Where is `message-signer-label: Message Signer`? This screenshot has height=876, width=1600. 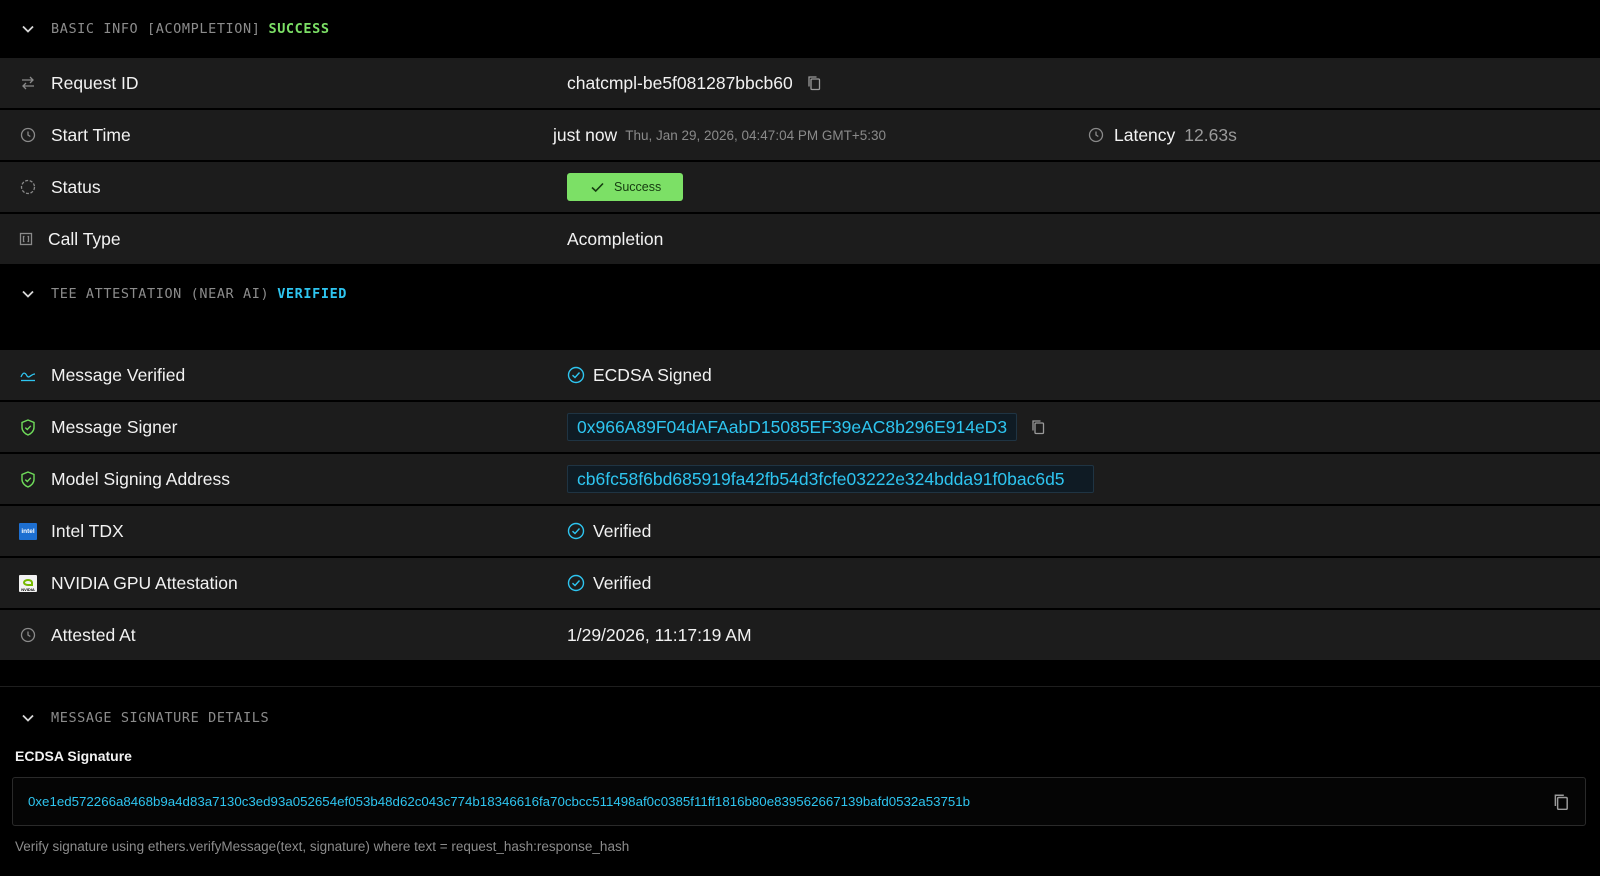
message-signer-label: Message Signer is located at coordinates (114, 427).